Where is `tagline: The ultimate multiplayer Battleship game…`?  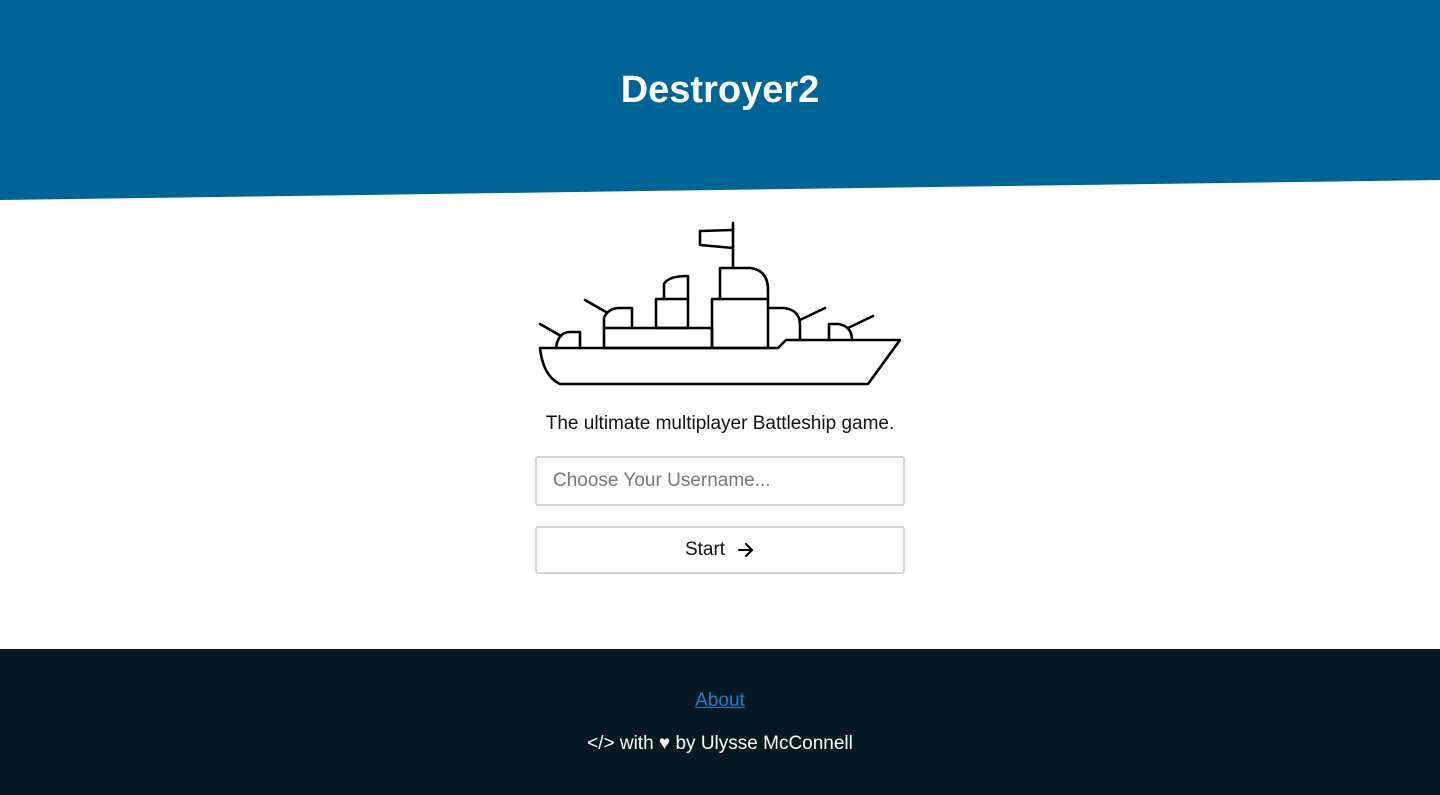
tagline: The ultimate multiplayer Battleship game… is located at coordinates (720, 423).